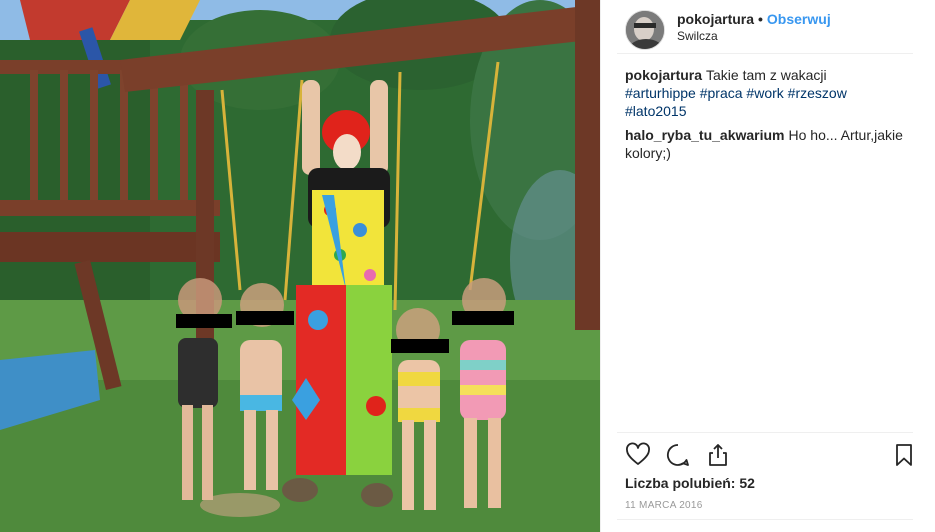 The image size is (935, 532). What do you see at coordinates (817, 93) in the screenshot?
I see `hashtag-link: #rzeszow` at bounding box center [817, 93].